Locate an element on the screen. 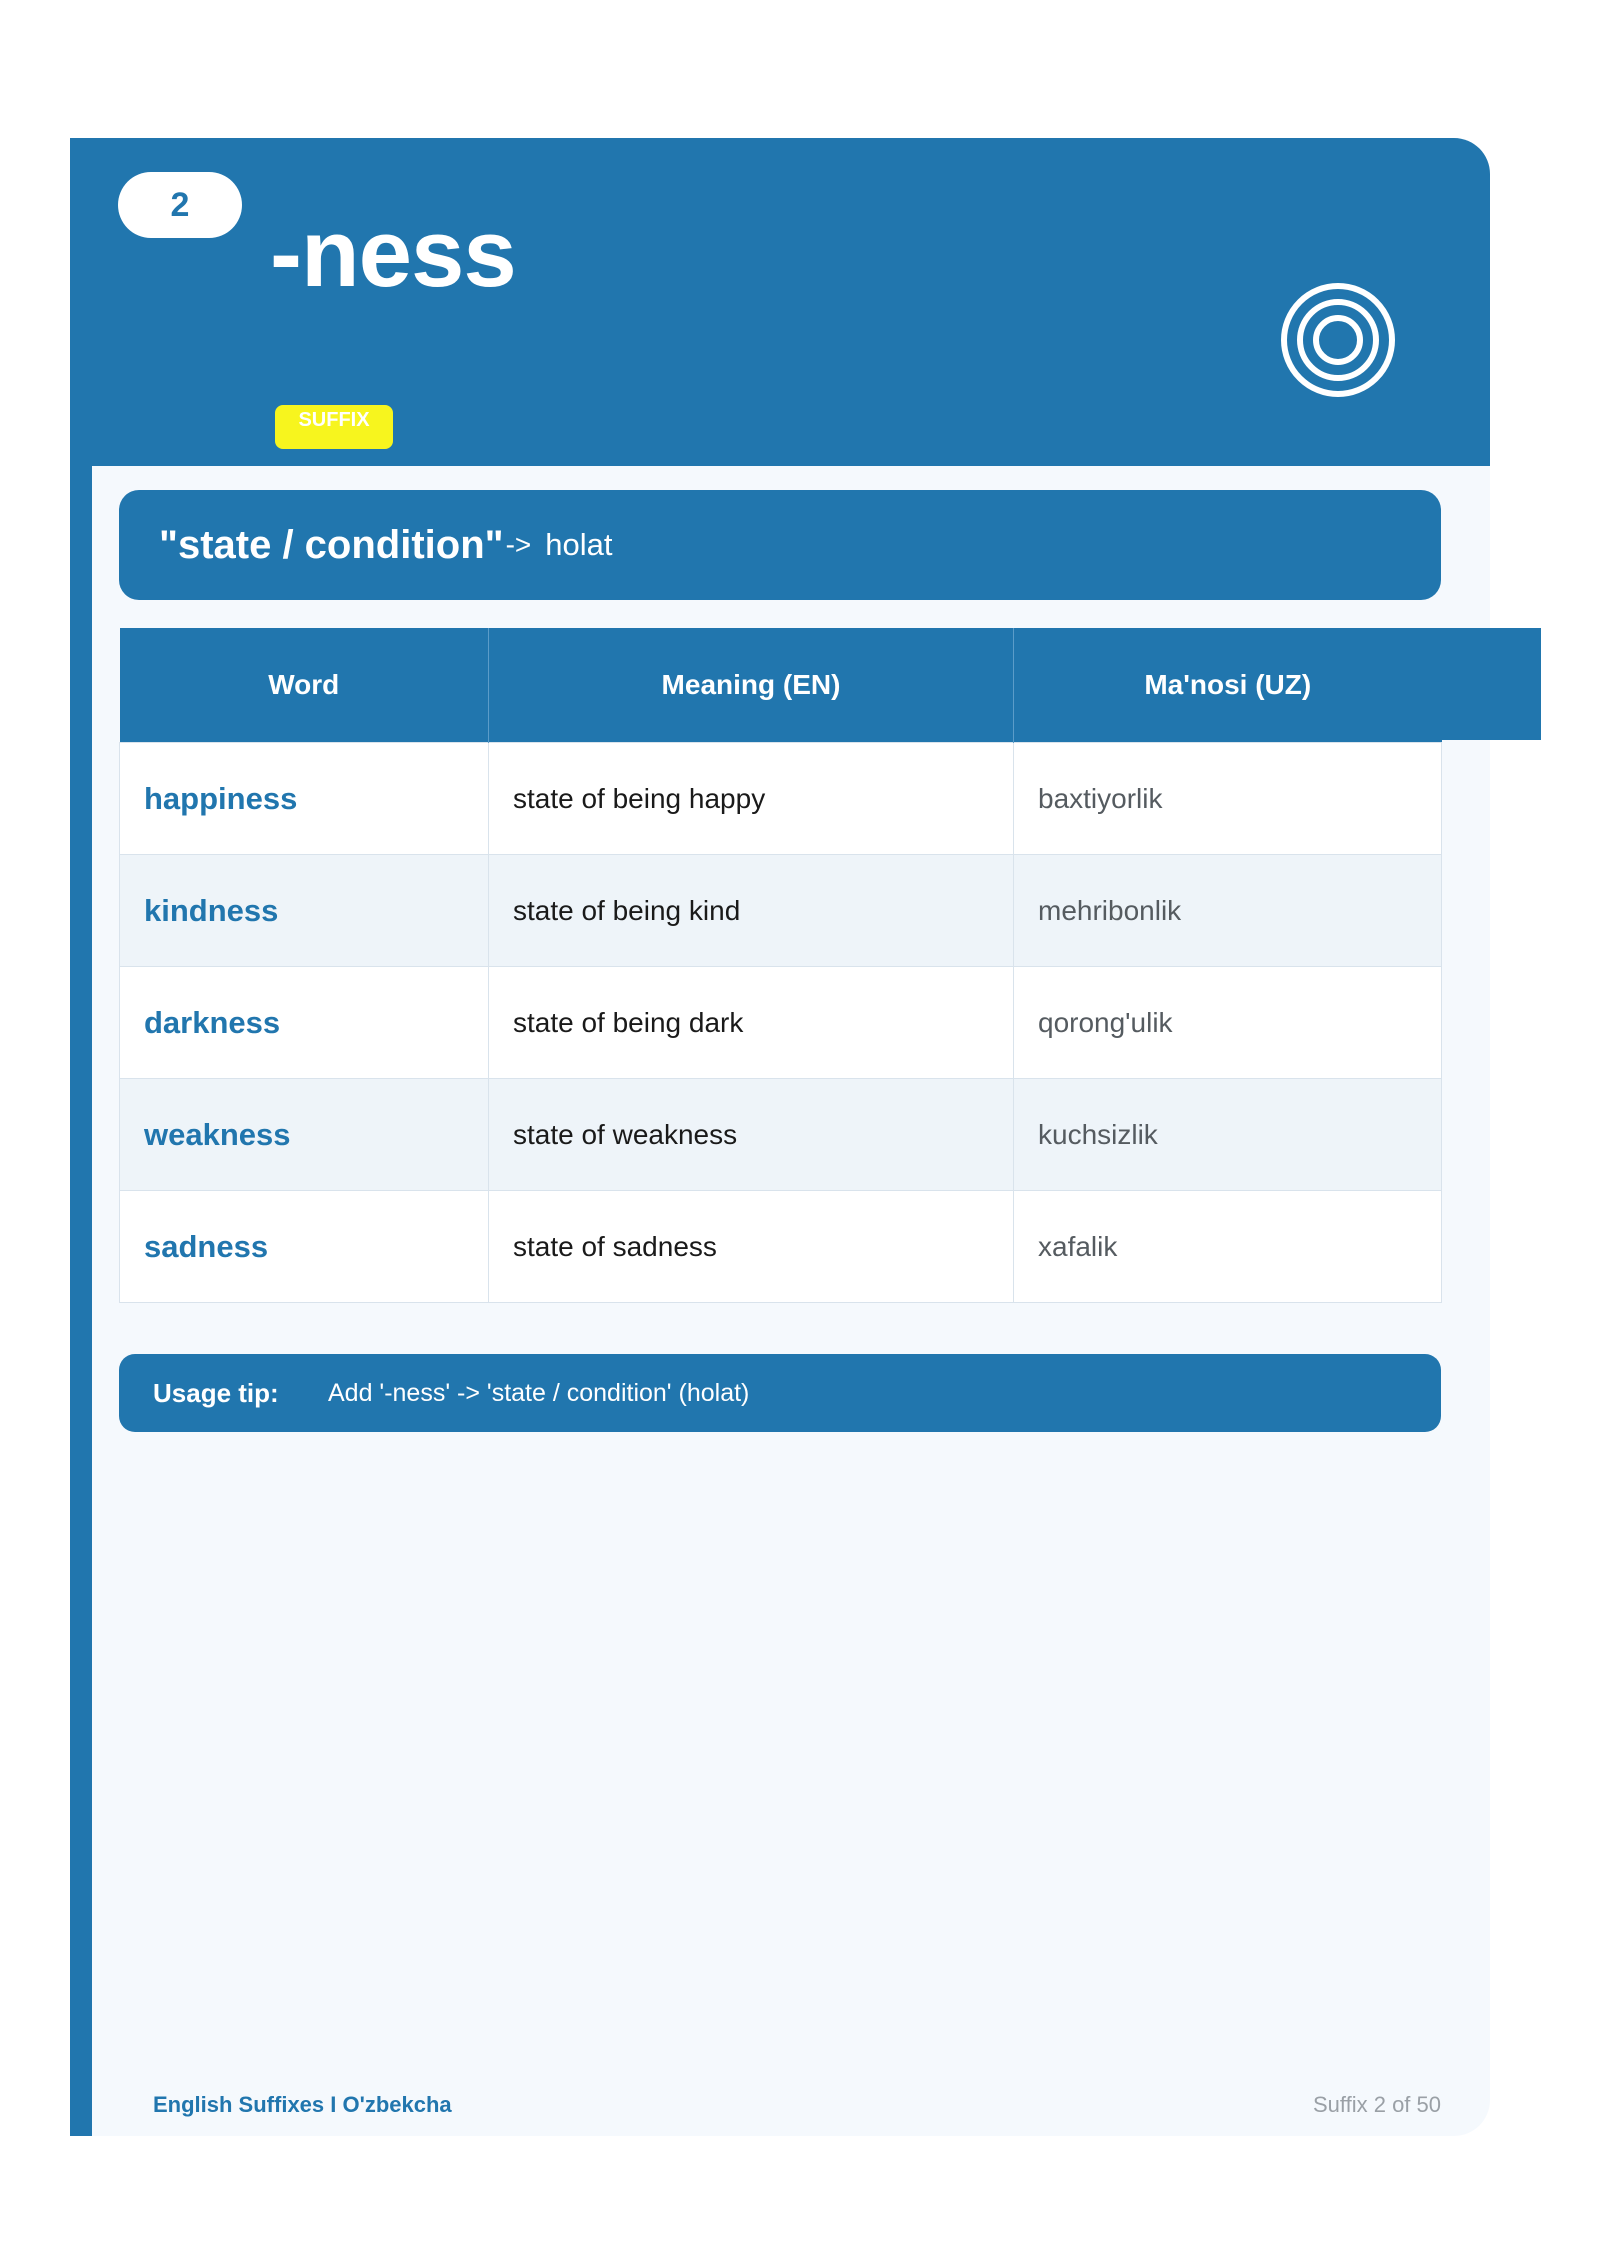 This screenshot has height=2262, width=1600. word-cell: weakness is located at coordinates (304, 1134).